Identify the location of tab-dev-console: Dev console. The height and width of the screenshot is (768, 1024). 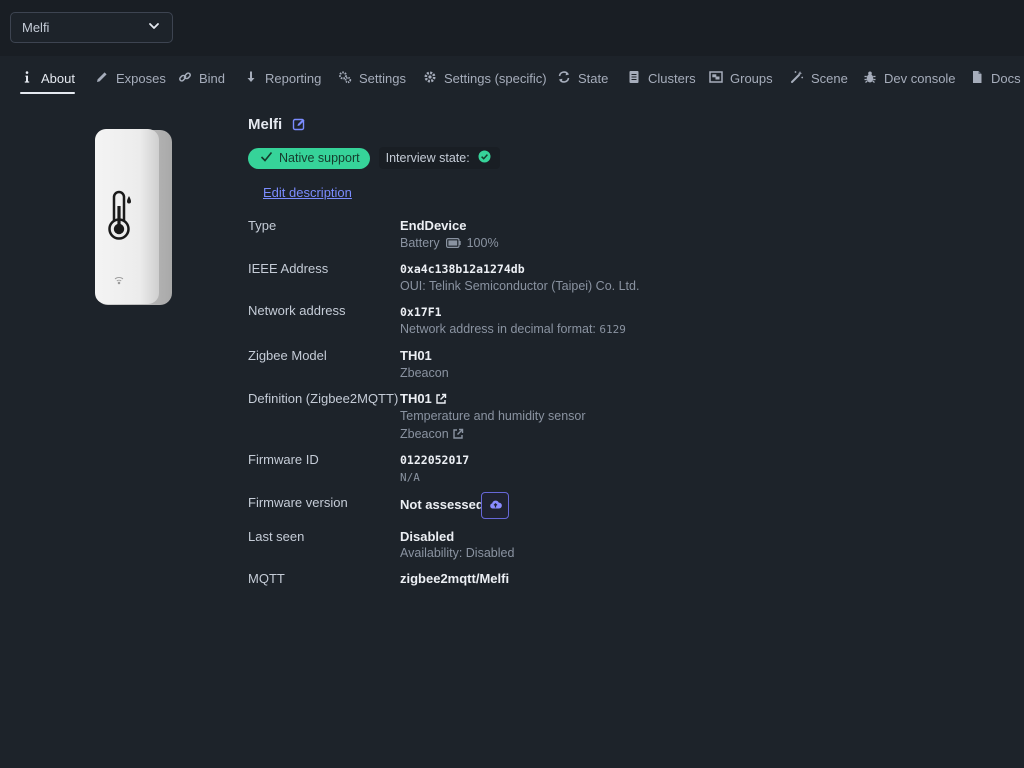
(909, 78).